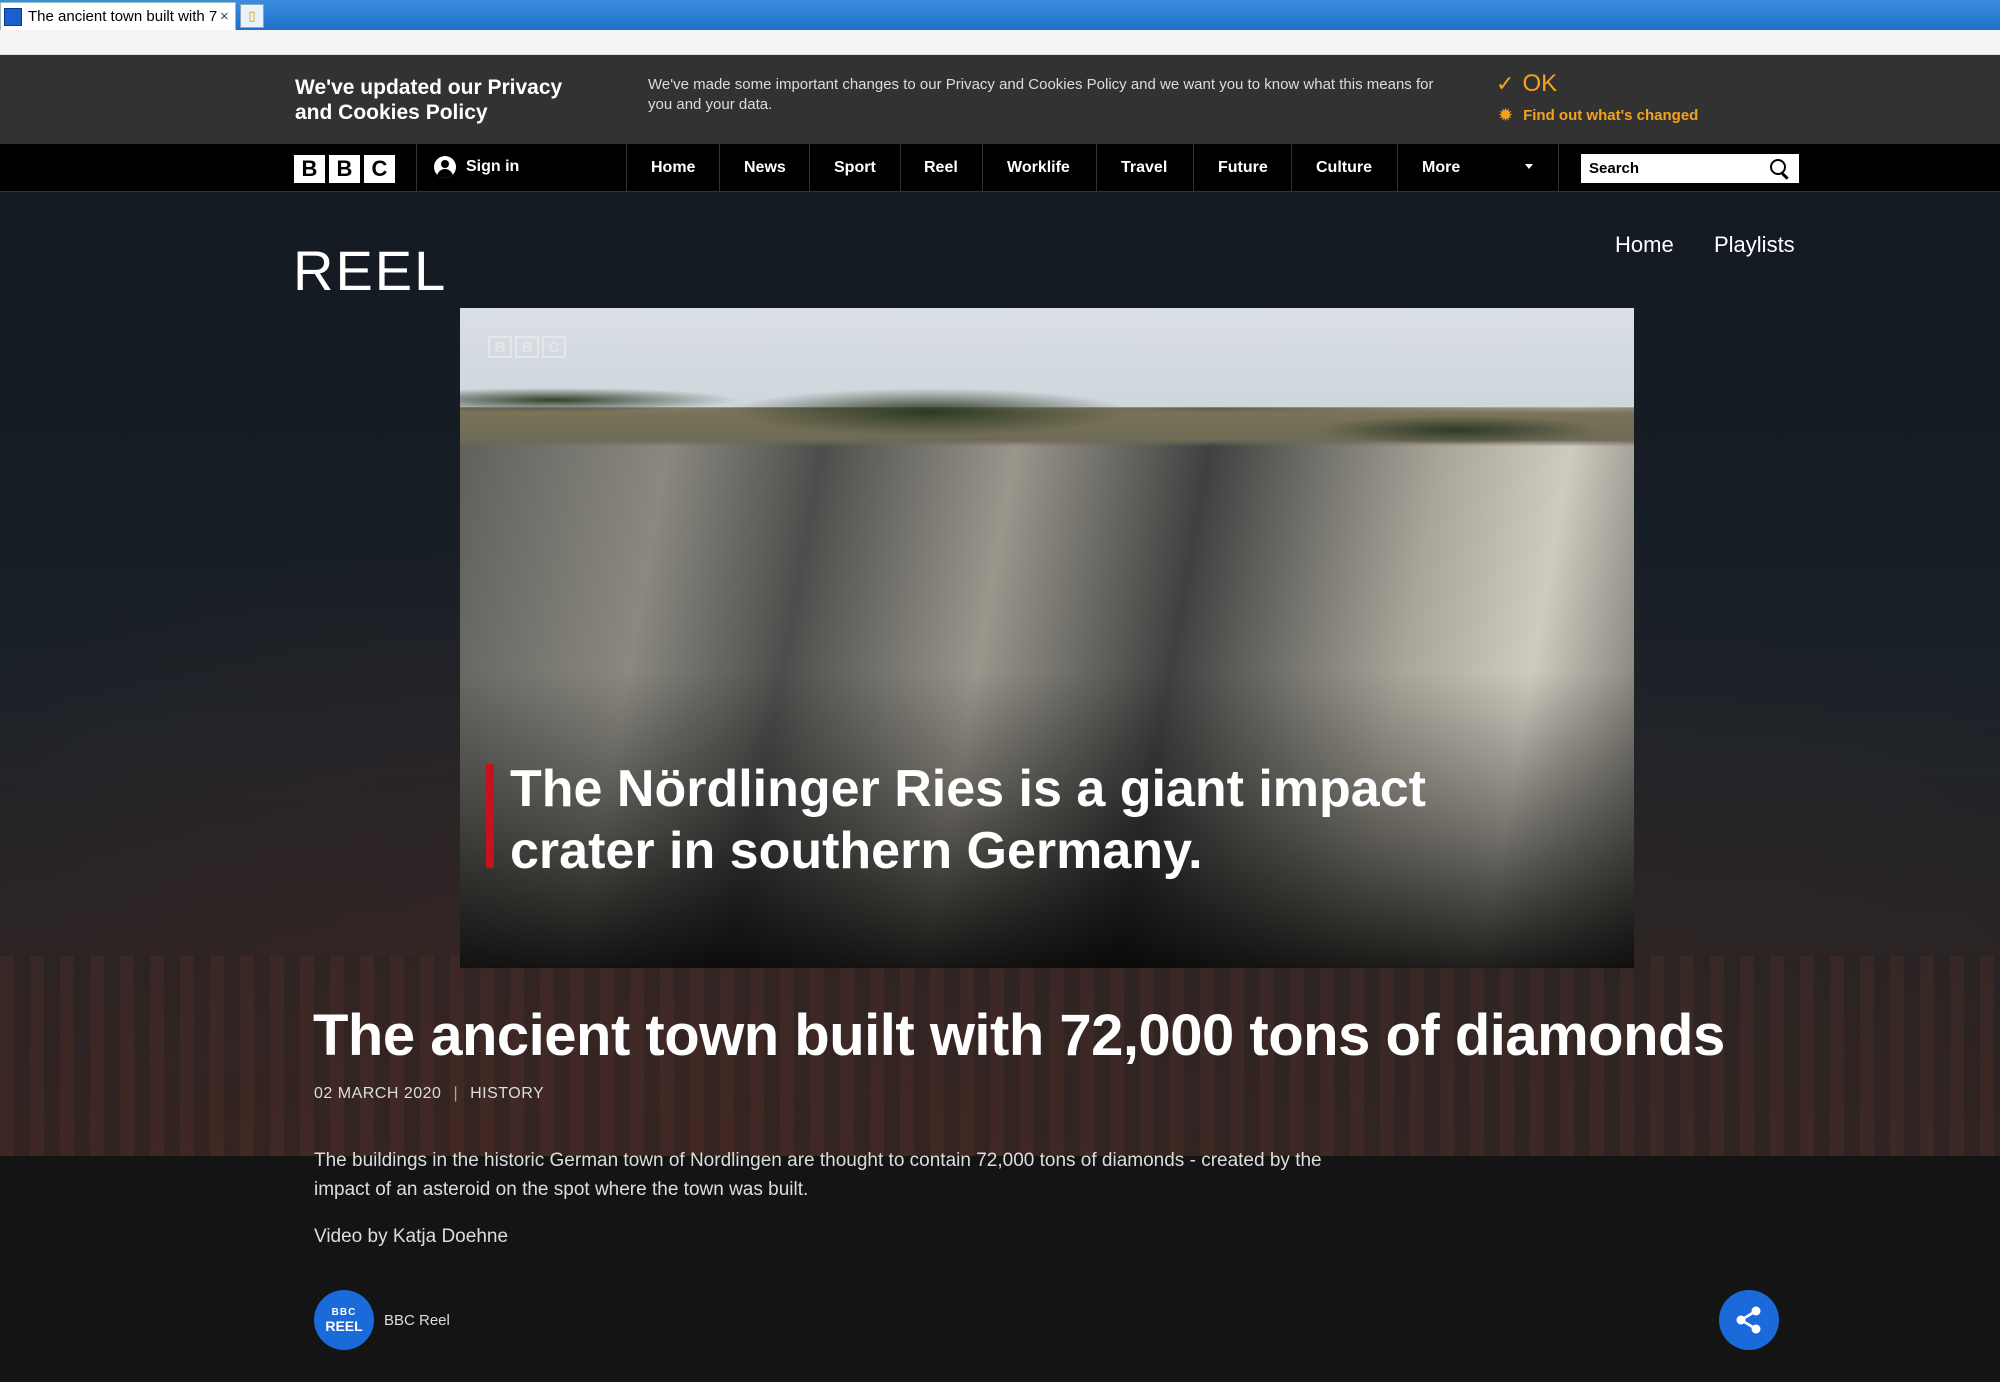 This screenshot has height=1382, width=2000. I want to click on caption-accent-bar, so click(490, 816).